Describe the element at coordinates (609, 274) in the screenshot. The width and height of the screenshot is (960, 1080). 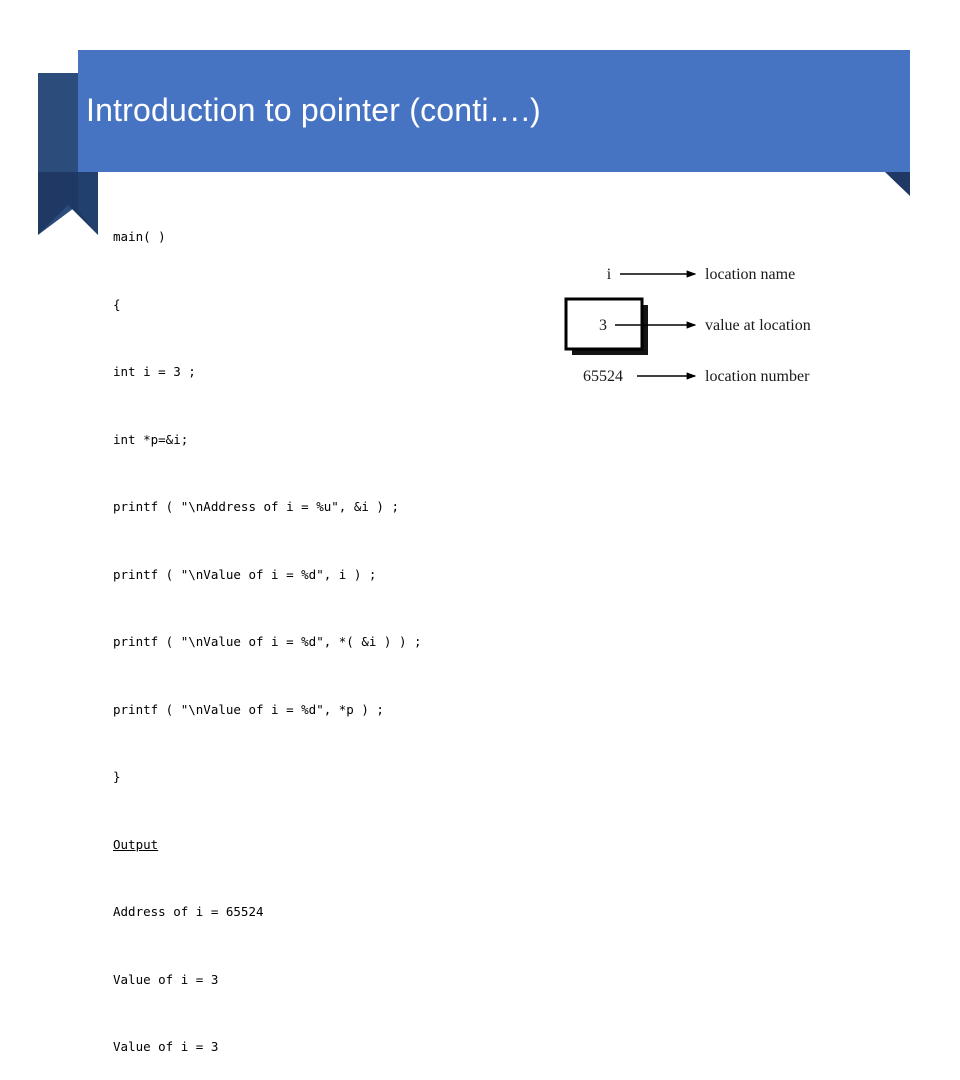
I see `diagram-value-0: i` at that location.